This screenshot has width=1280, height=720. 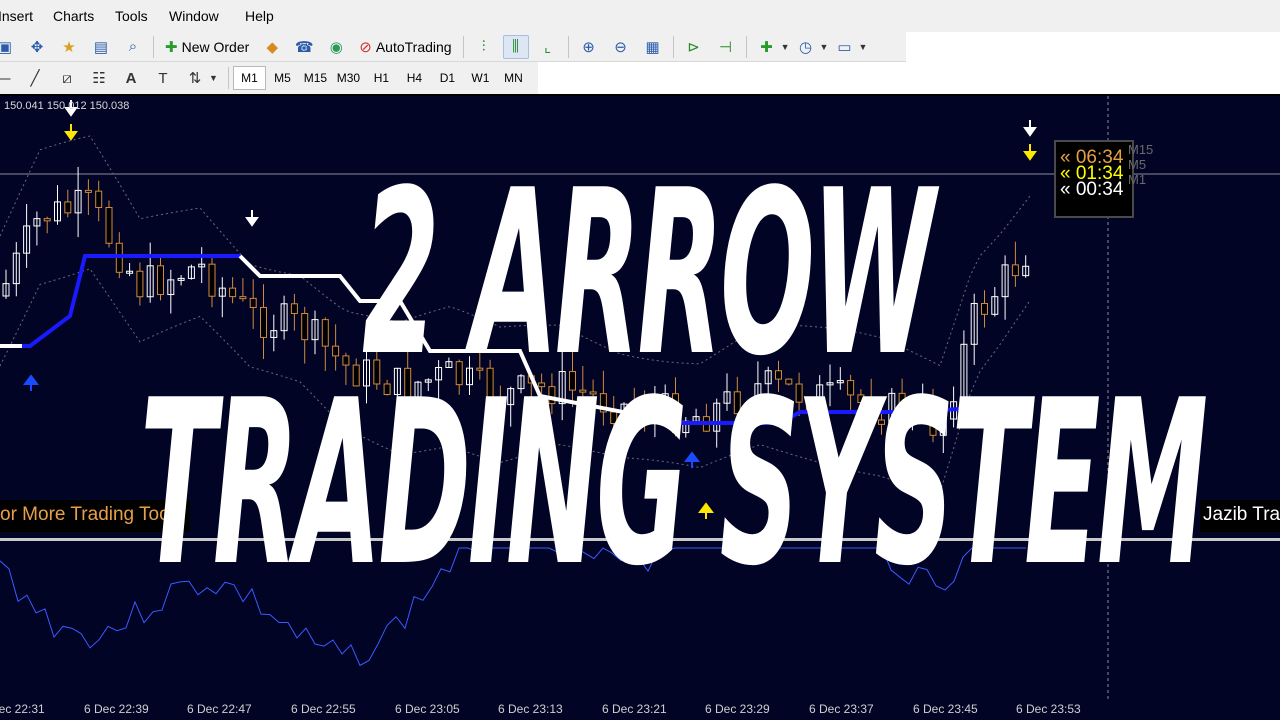 What do you see at coordinates (515, 46) in the screenshot?
I see `candlestick-icon: ⫼` at bounding box center [515, 46].